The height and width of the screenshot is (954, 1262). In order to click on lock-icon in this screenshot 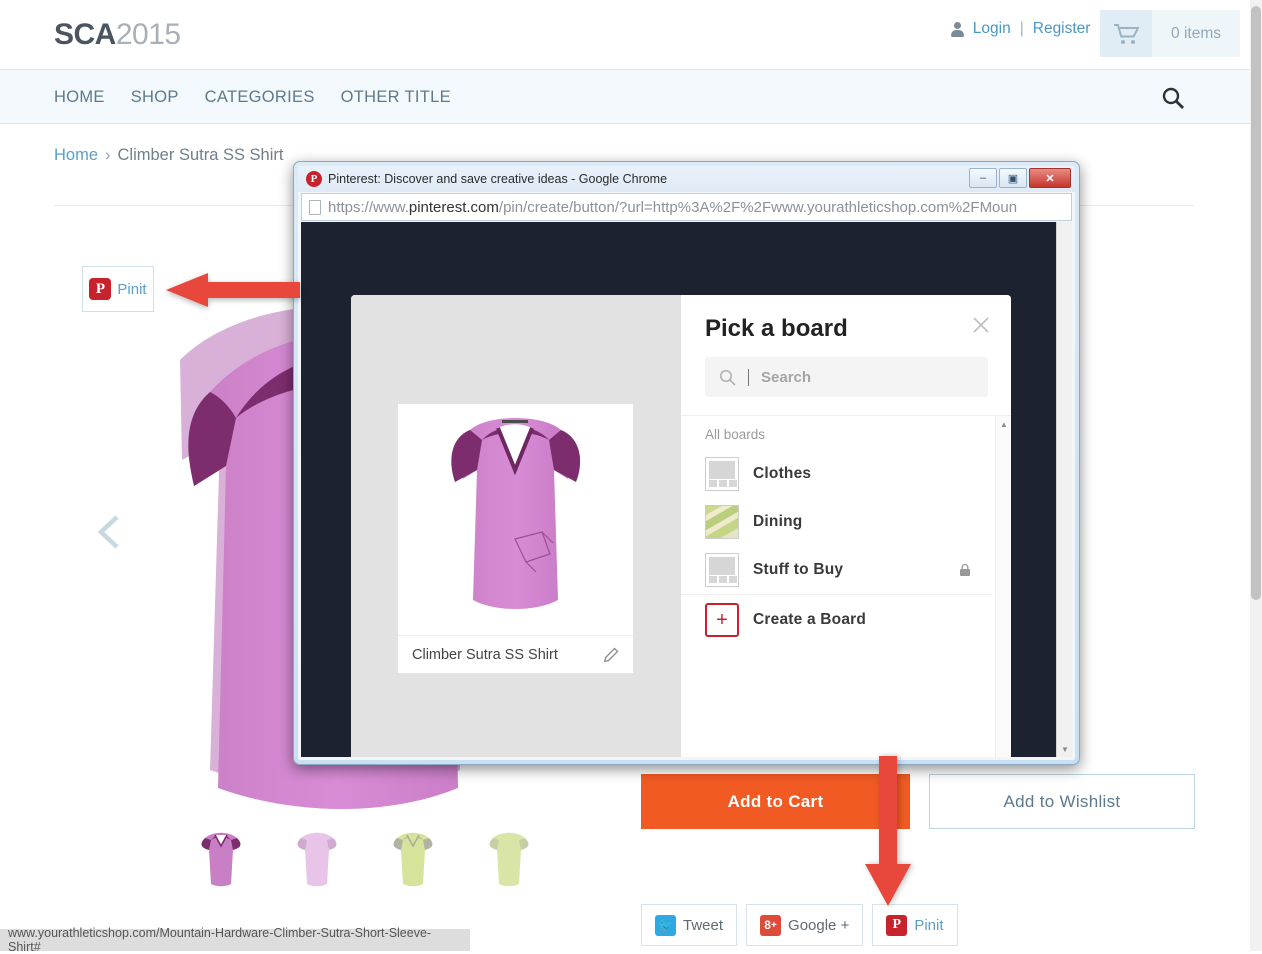, I will do `click(965, 570)`.